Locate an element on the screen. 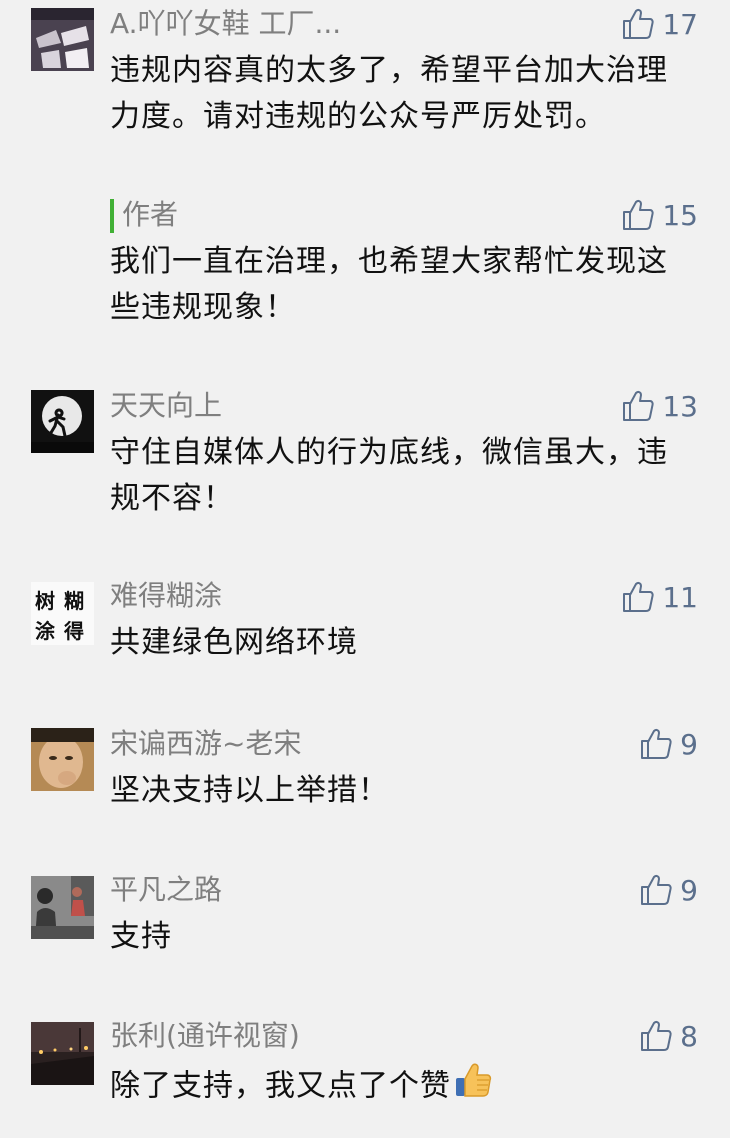 The image size is (730, 1138). comment-text: 除了支持，我又点了个赞 is located at coordinates (390, 1087).